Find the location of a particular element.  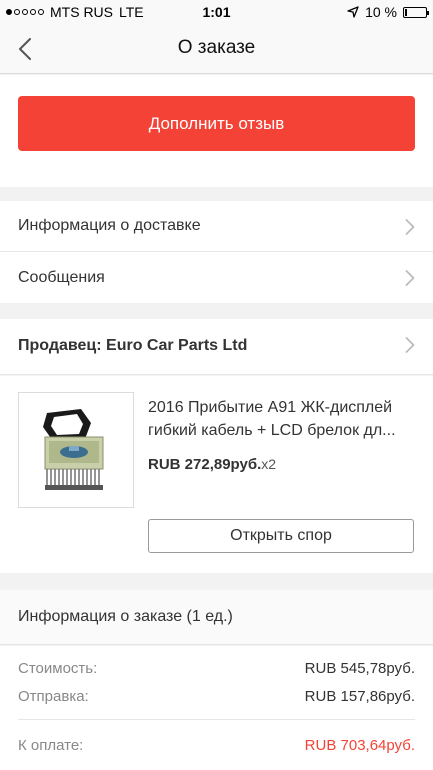

total-value: RUB 703,64руб. is located at coordinates (359, 745).